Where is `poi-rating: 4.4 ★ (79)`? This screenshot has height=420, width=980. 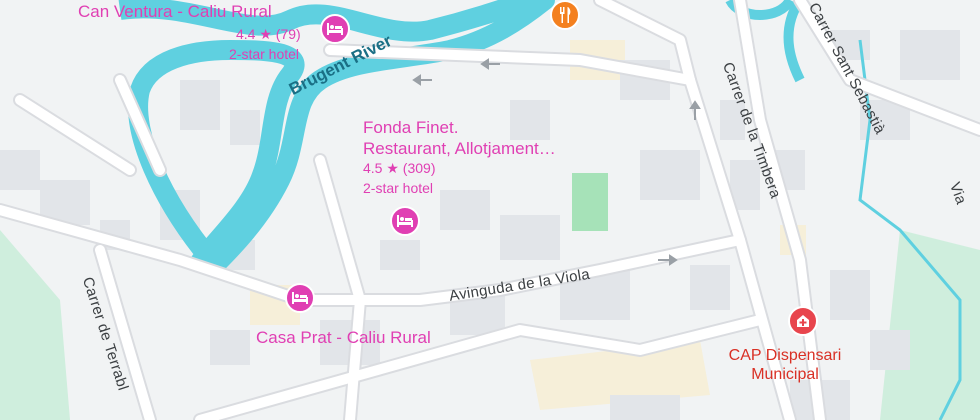 poi-rating: 4.4 ★ (79) is located at coordinates (268, 34).